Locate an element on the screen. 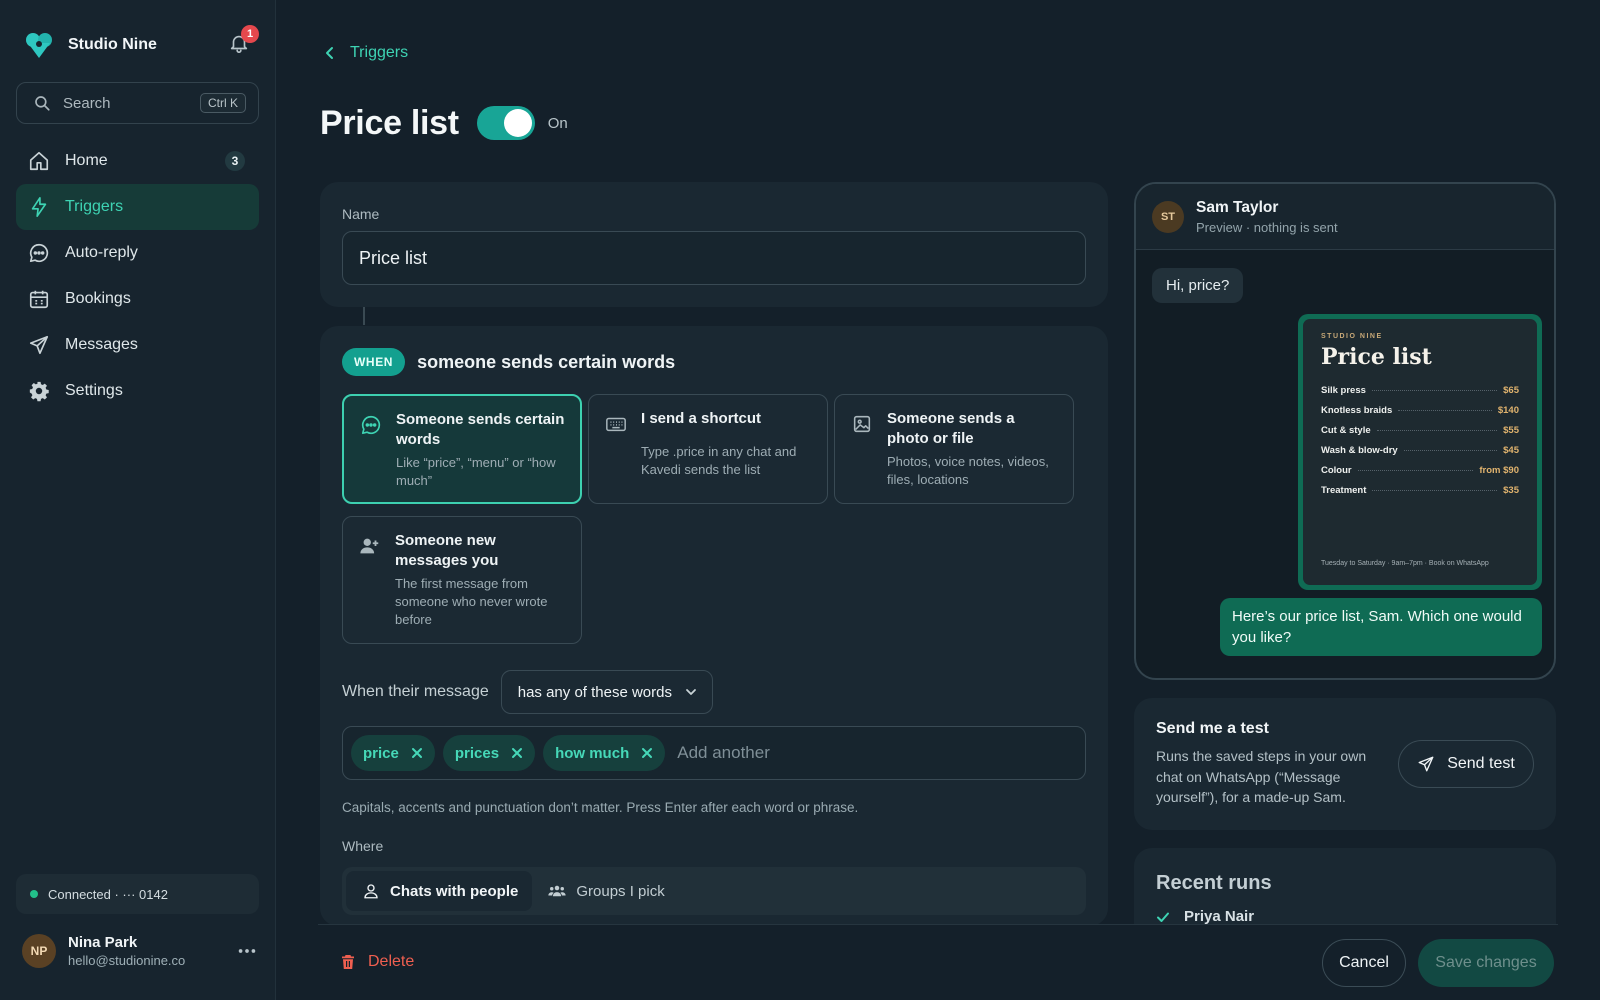  search-icon is located at coordinates (42, 103).